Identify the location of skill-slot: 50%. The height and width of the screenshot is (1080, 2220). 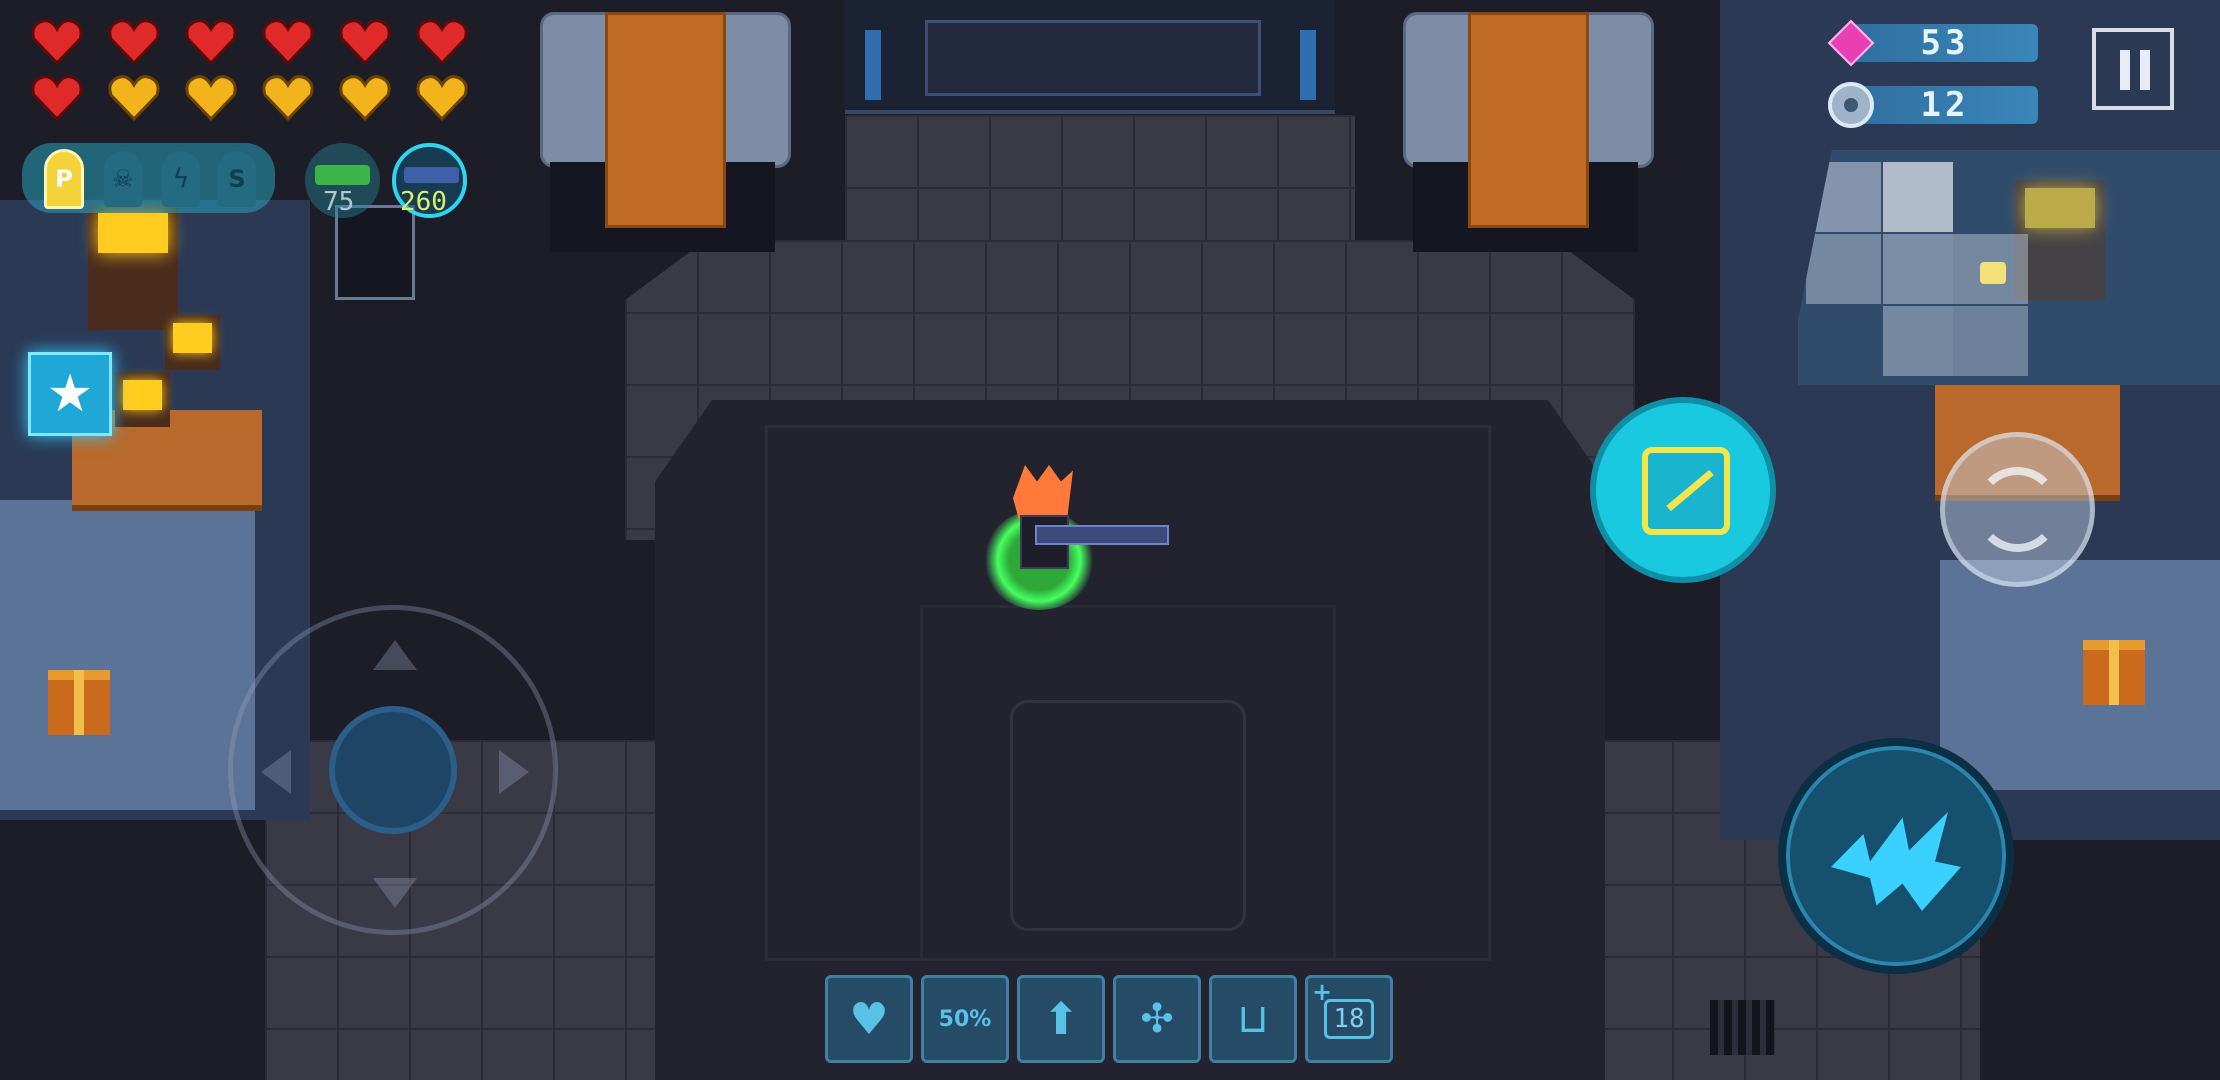
(965, 1019).